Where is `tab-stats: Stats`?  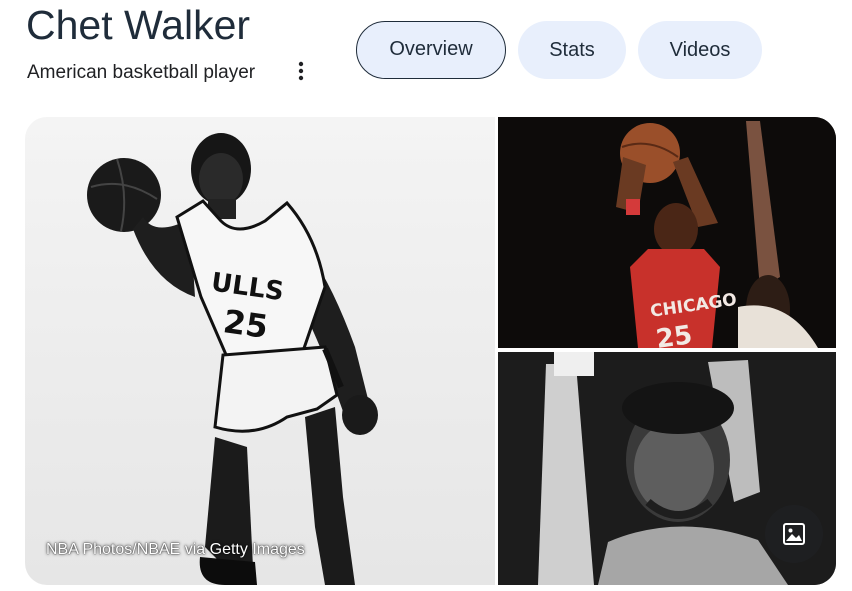
tab-stats: Stats is located at coordinates (572, 50).